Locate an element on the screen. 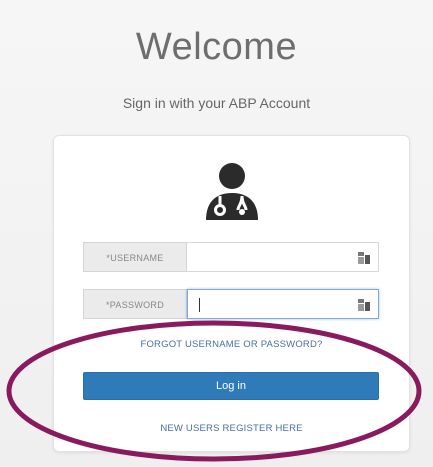 The image size is (433, 467). username-input is located at coordinates (282, 257).